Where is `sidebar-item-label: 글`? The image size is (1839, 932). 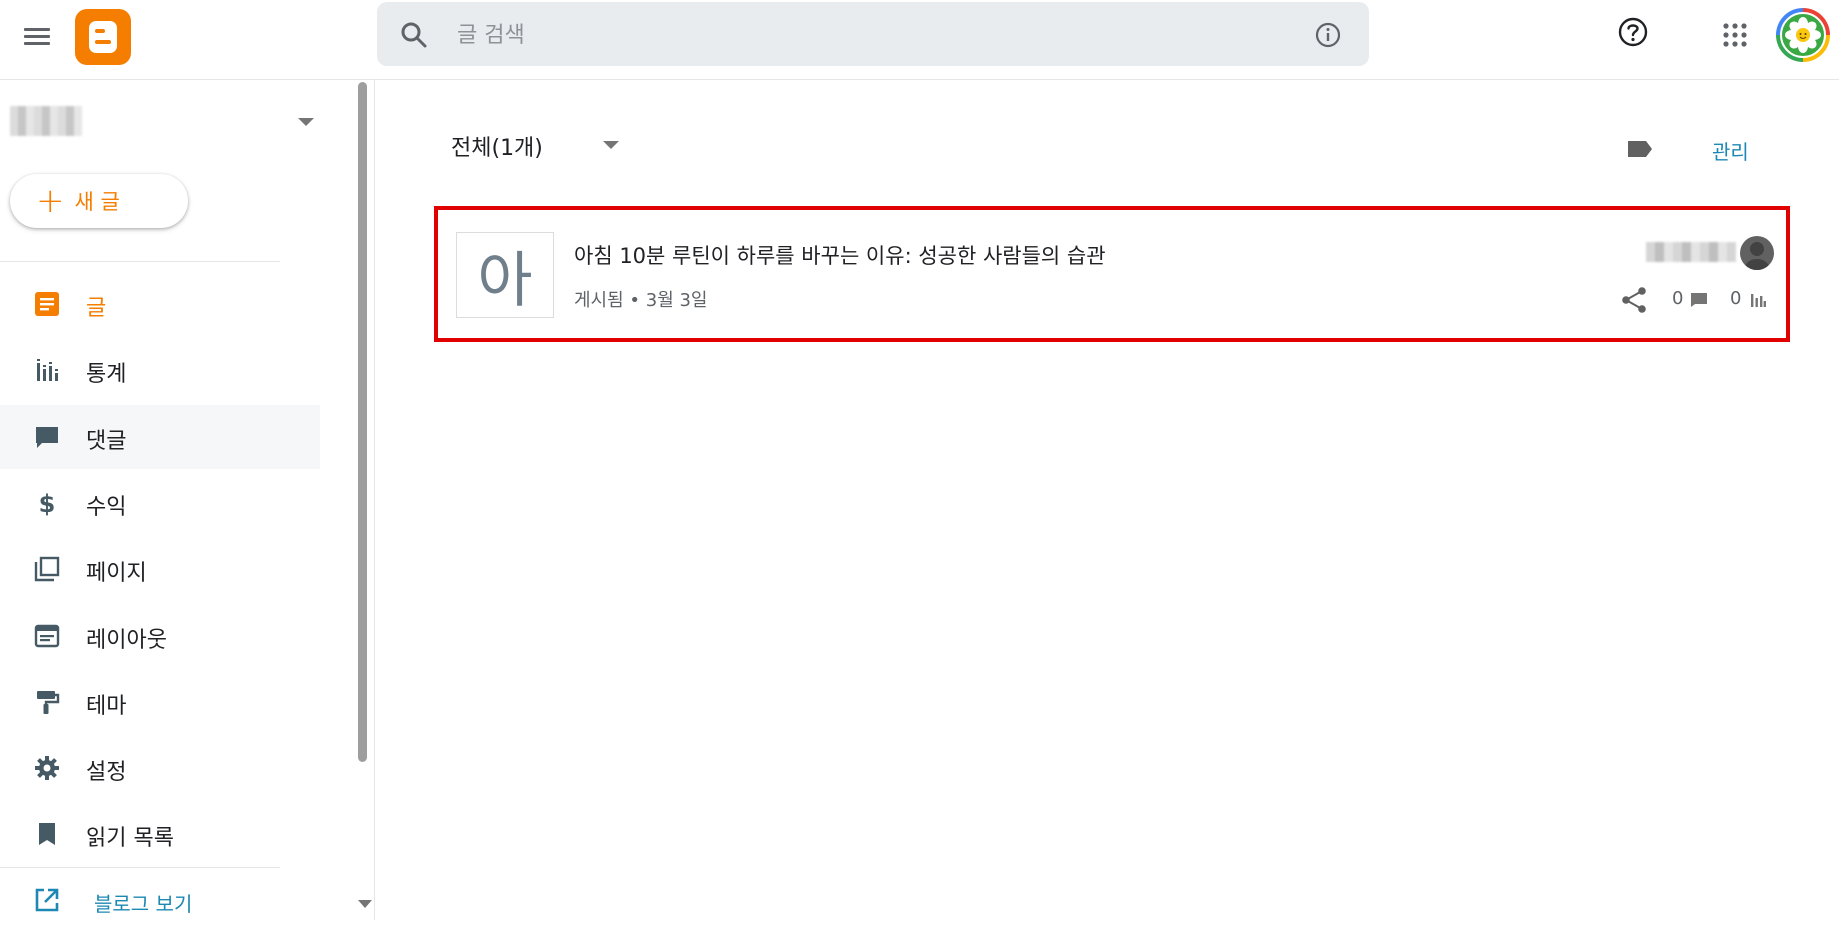 sidebar-item-label: 글 is located at coordinates (96, 308).